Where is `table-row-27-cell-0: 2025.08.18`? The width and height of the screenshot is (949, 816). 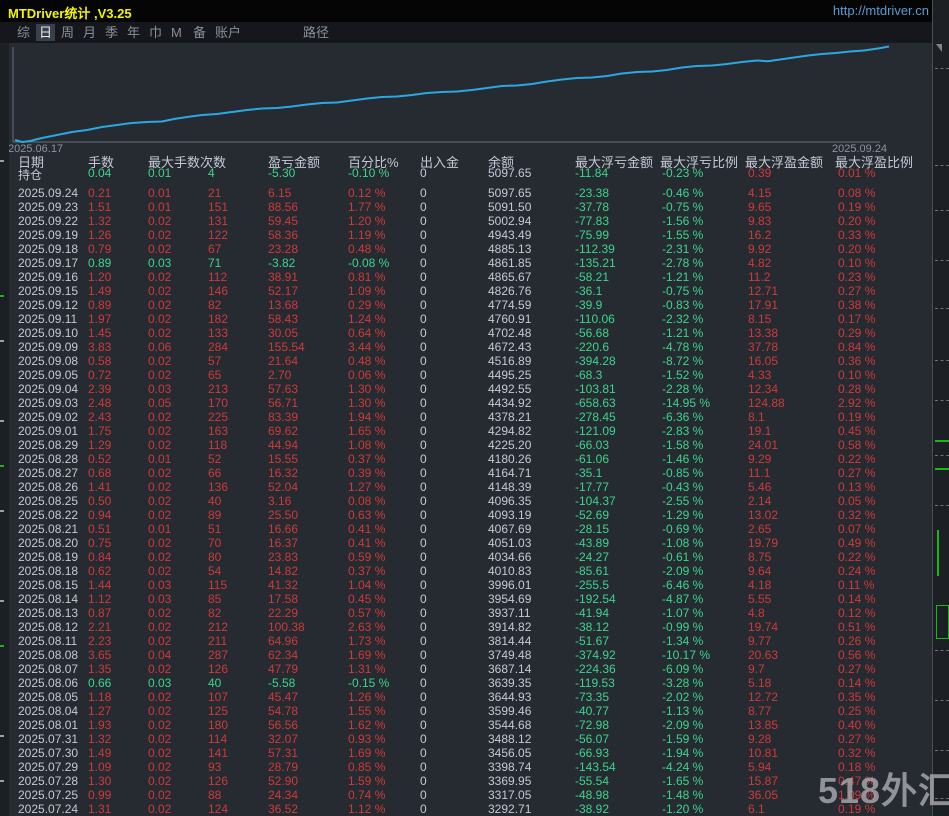 table-row-27-cell-0: 2025.08.18 is located at coordinates (48, 571).